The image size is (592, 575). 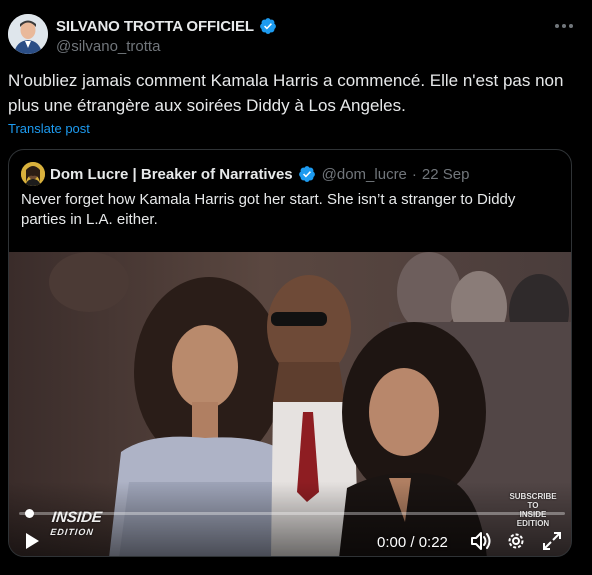 I want to click on quoted-author-avatar, so click(x=33, y=174).